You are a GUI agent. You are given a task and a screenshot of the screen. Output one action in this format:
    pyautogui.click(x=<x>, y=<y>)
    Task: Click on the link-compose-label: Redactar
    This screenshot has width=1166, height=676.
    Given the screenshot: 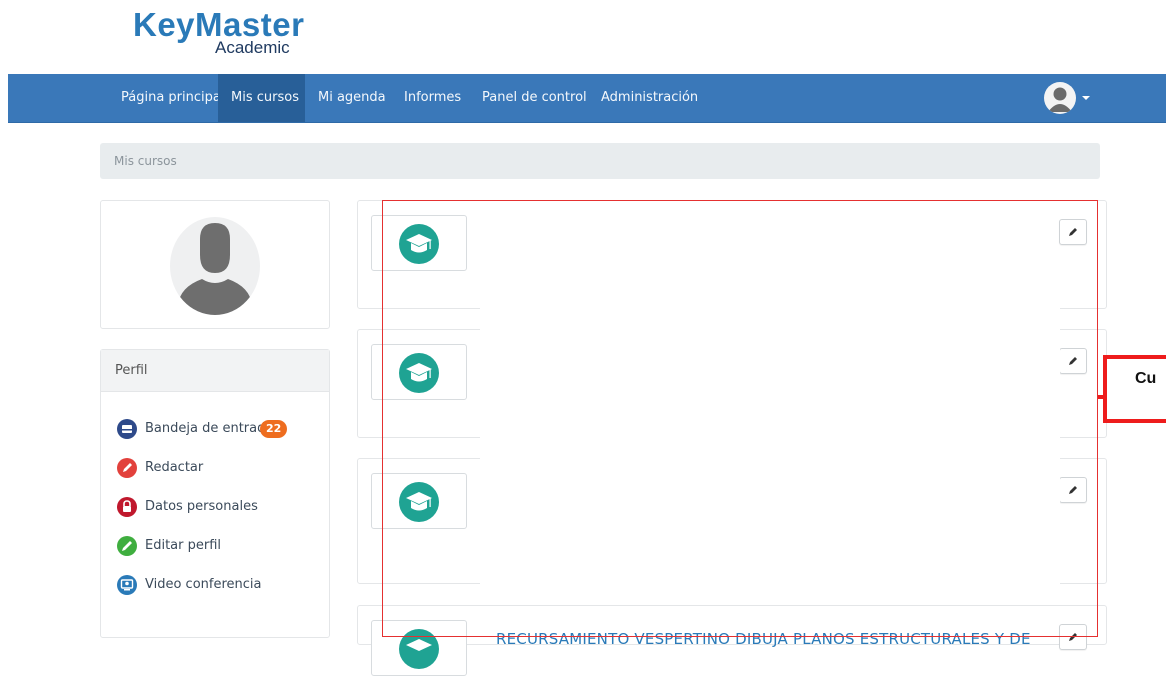 What is the action you would take?
    pyautogui.click(x=174, y=467)
    